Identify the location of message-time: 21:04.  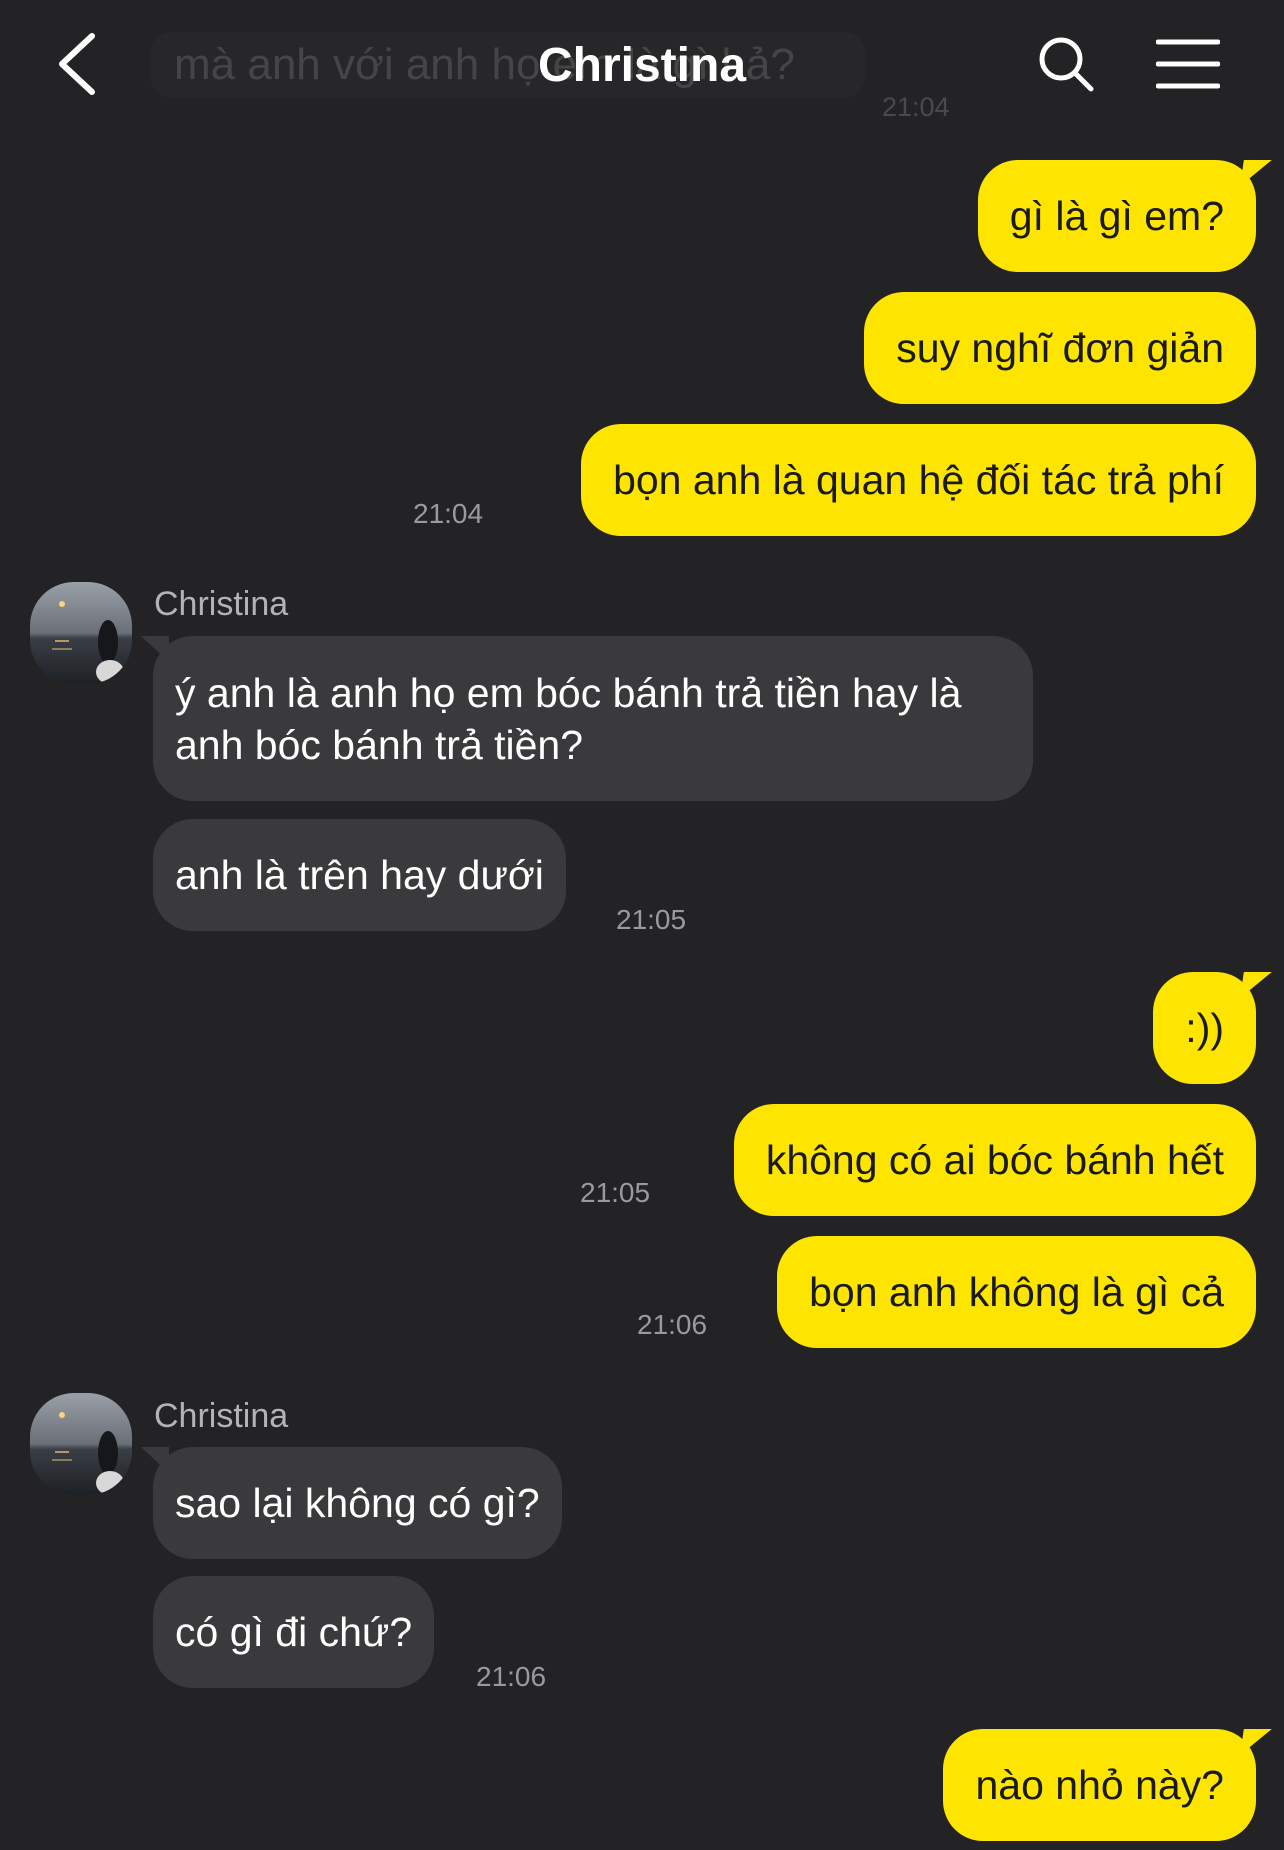
(448, 513).